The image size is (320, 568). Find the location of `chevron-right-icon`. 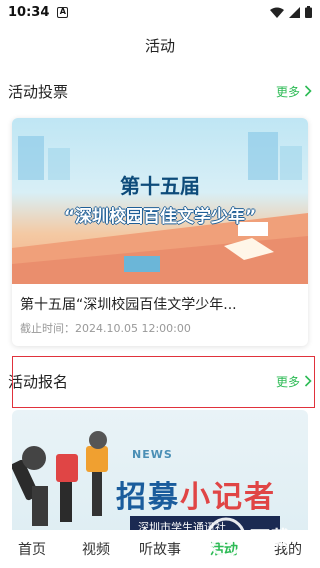

chevron-right-icon is located at coordinates (308, 91).